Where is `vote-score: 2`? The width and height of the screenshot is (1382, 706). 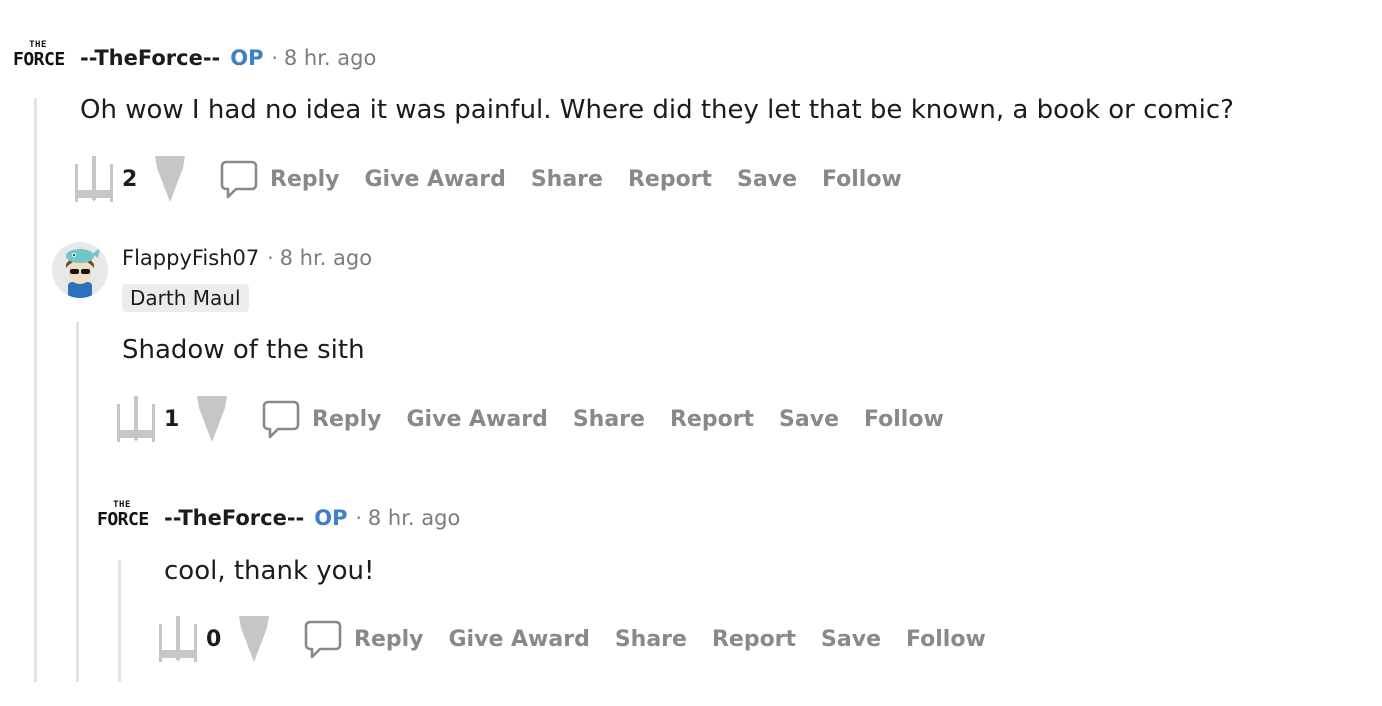 vote-score: 2 is located at coordinates (130, 179).